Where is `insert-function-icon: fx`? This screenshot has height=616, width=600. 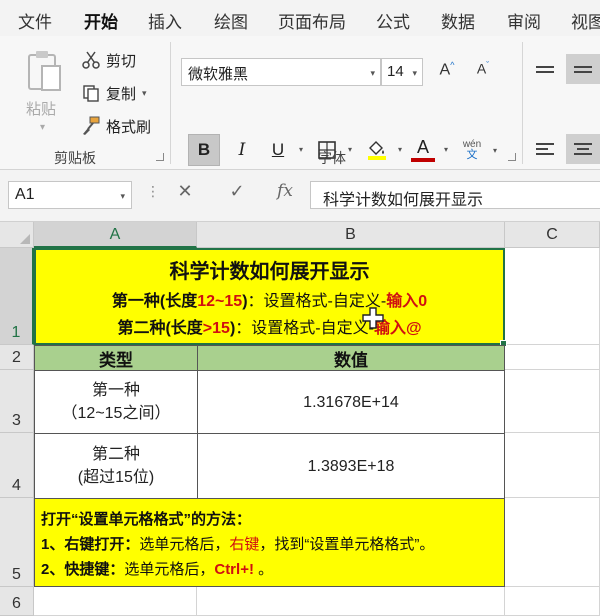 insert-function-icon: fx is located at coordinates (285, 195).